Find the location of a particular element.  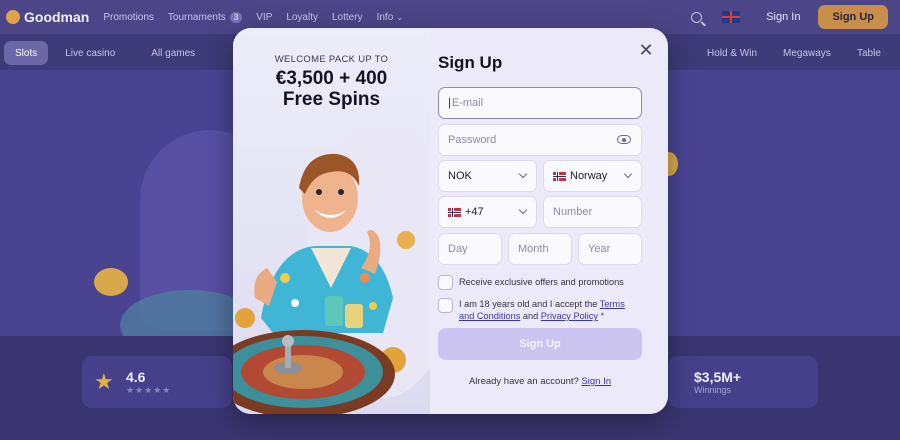

month-placeholder: Month is located at coordinates (533, 249).